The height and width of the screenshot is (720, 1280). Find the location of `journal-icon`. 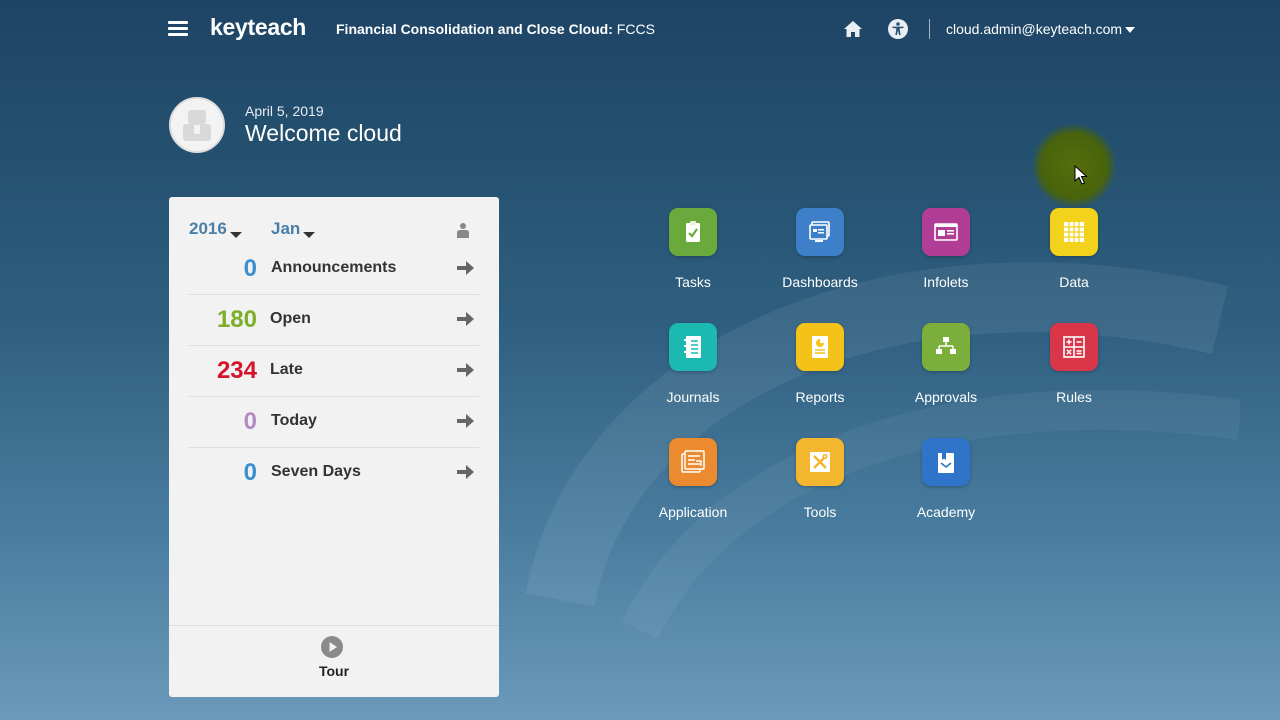

journal-icon is located at coordinates (693, 347).